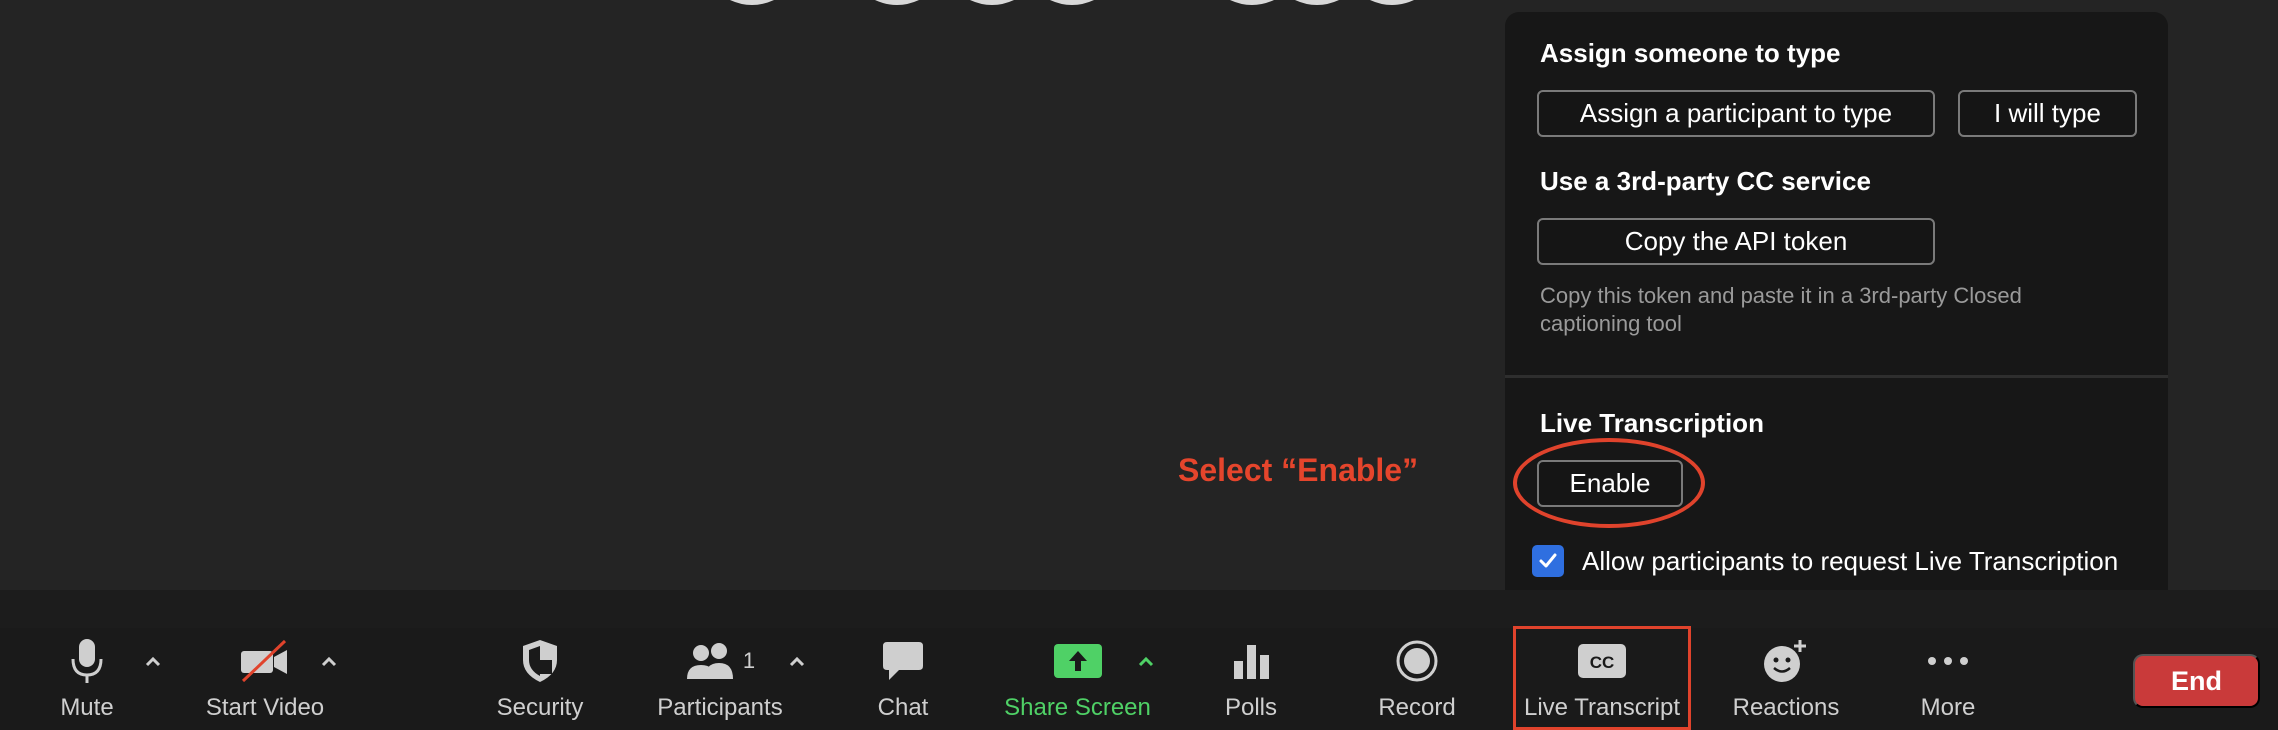  I want to click on share-screen-button: Share Screen, so click(1077, 679).